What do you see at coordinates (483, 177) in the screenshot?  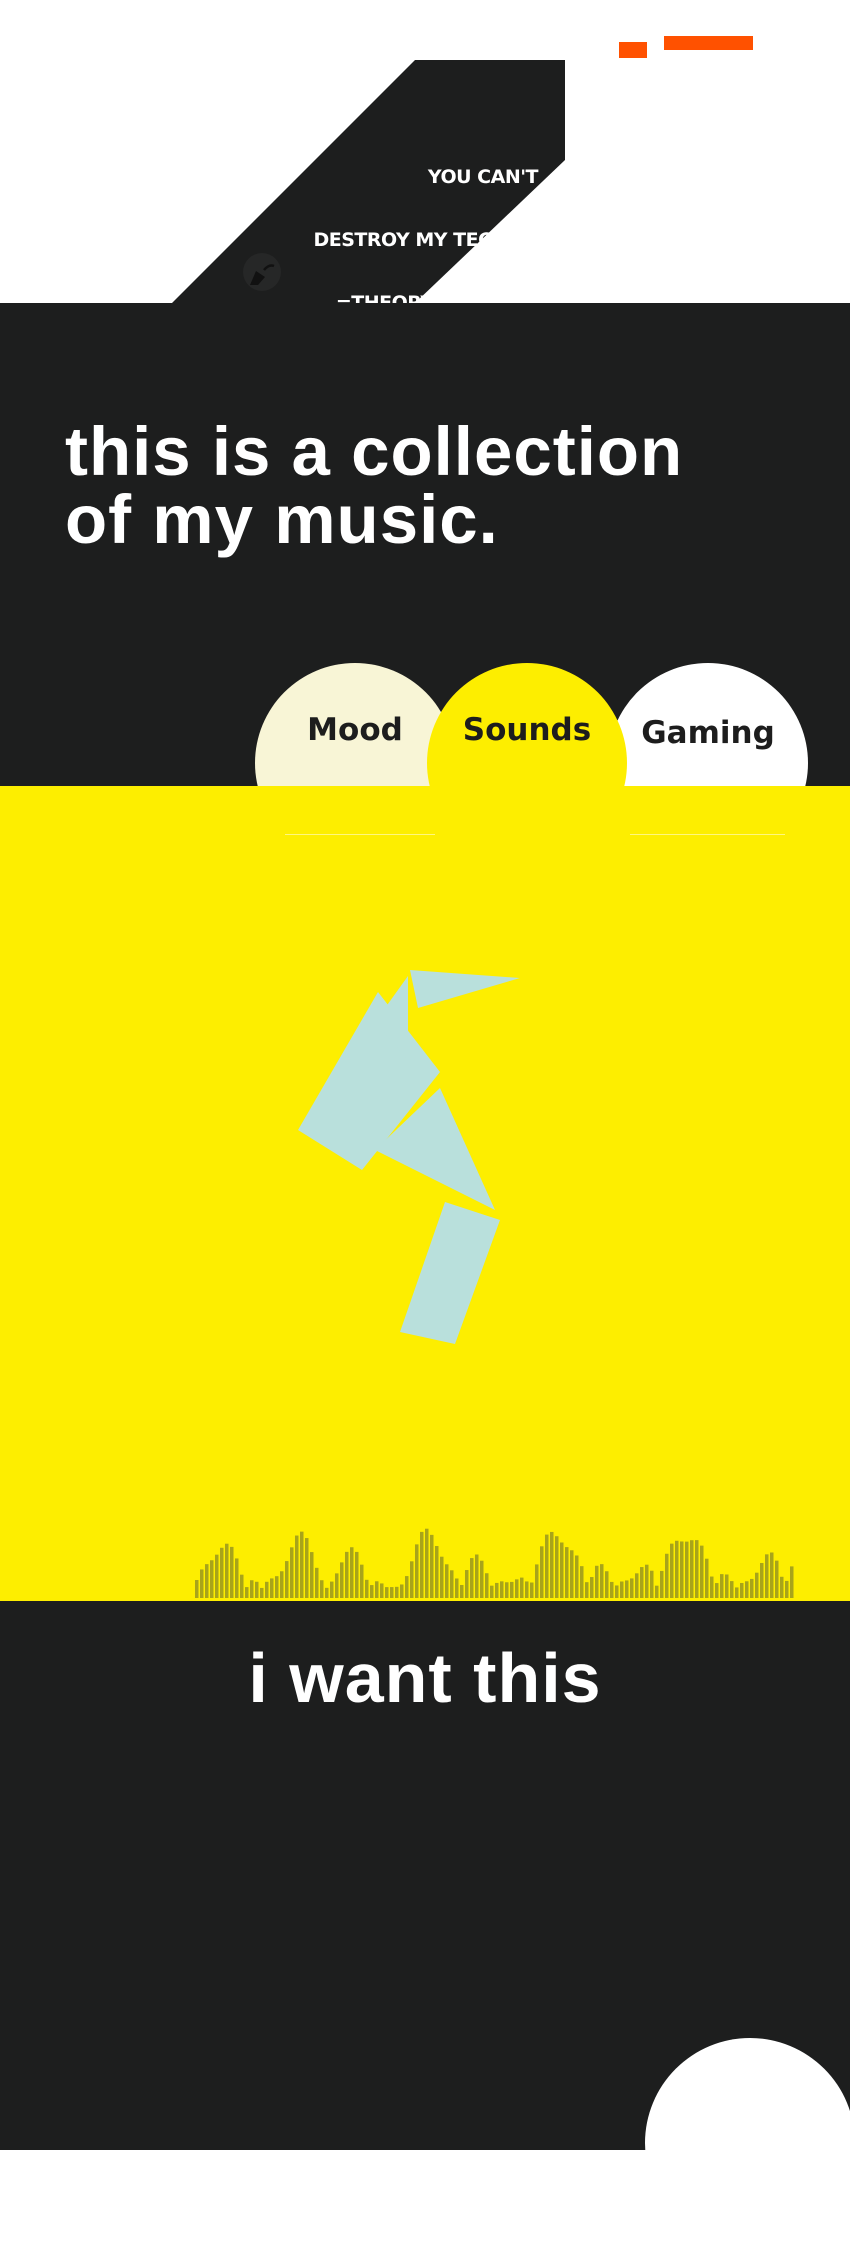 I see `logo-line-1: YOU CAN'T` at bounding box center [483, 177].